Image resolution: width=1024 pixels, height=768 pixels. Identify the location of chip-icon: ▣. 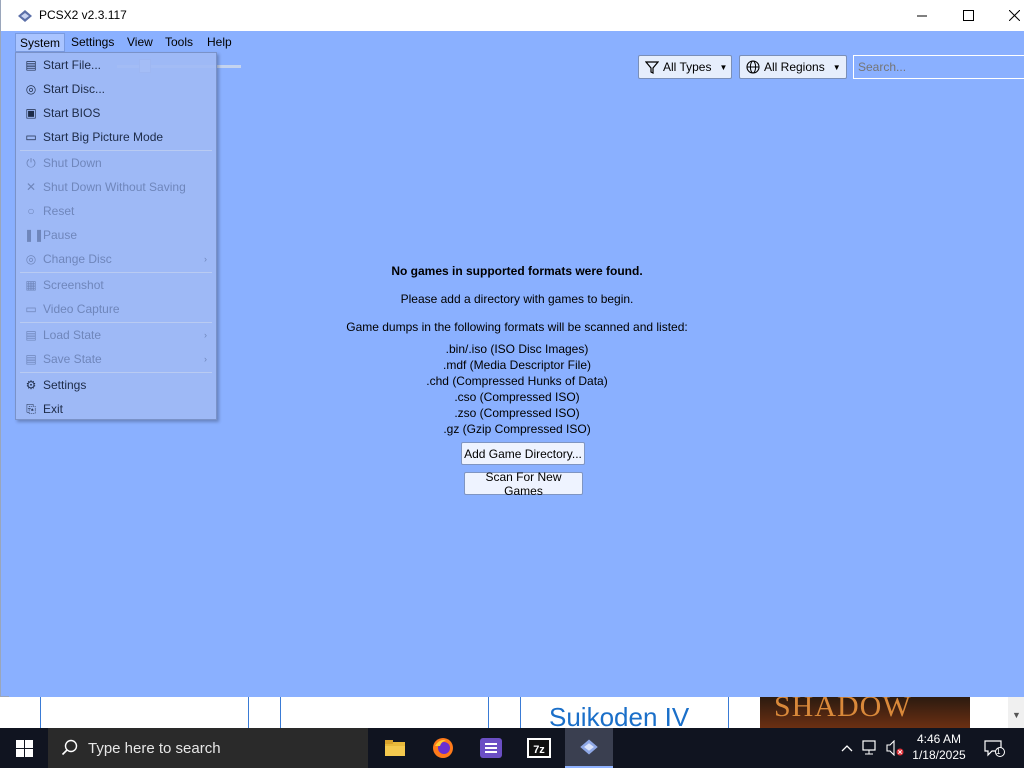
(31, 113).